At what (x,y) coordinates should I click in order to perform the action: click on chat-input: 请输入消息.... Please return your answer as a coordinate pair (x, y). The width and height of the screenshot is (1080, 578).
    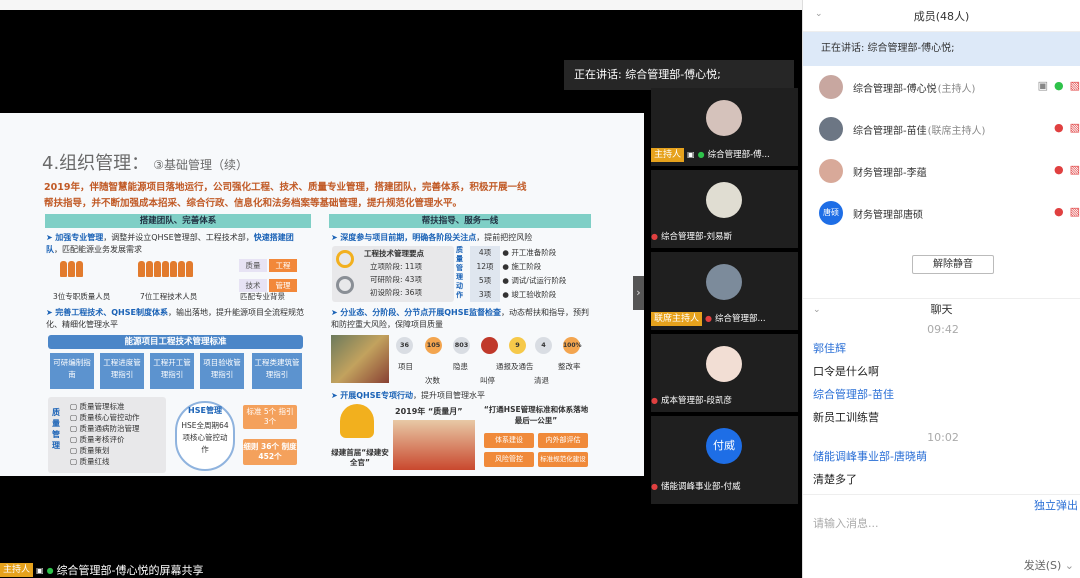
    Looking at the image, I should click on (846, 523).